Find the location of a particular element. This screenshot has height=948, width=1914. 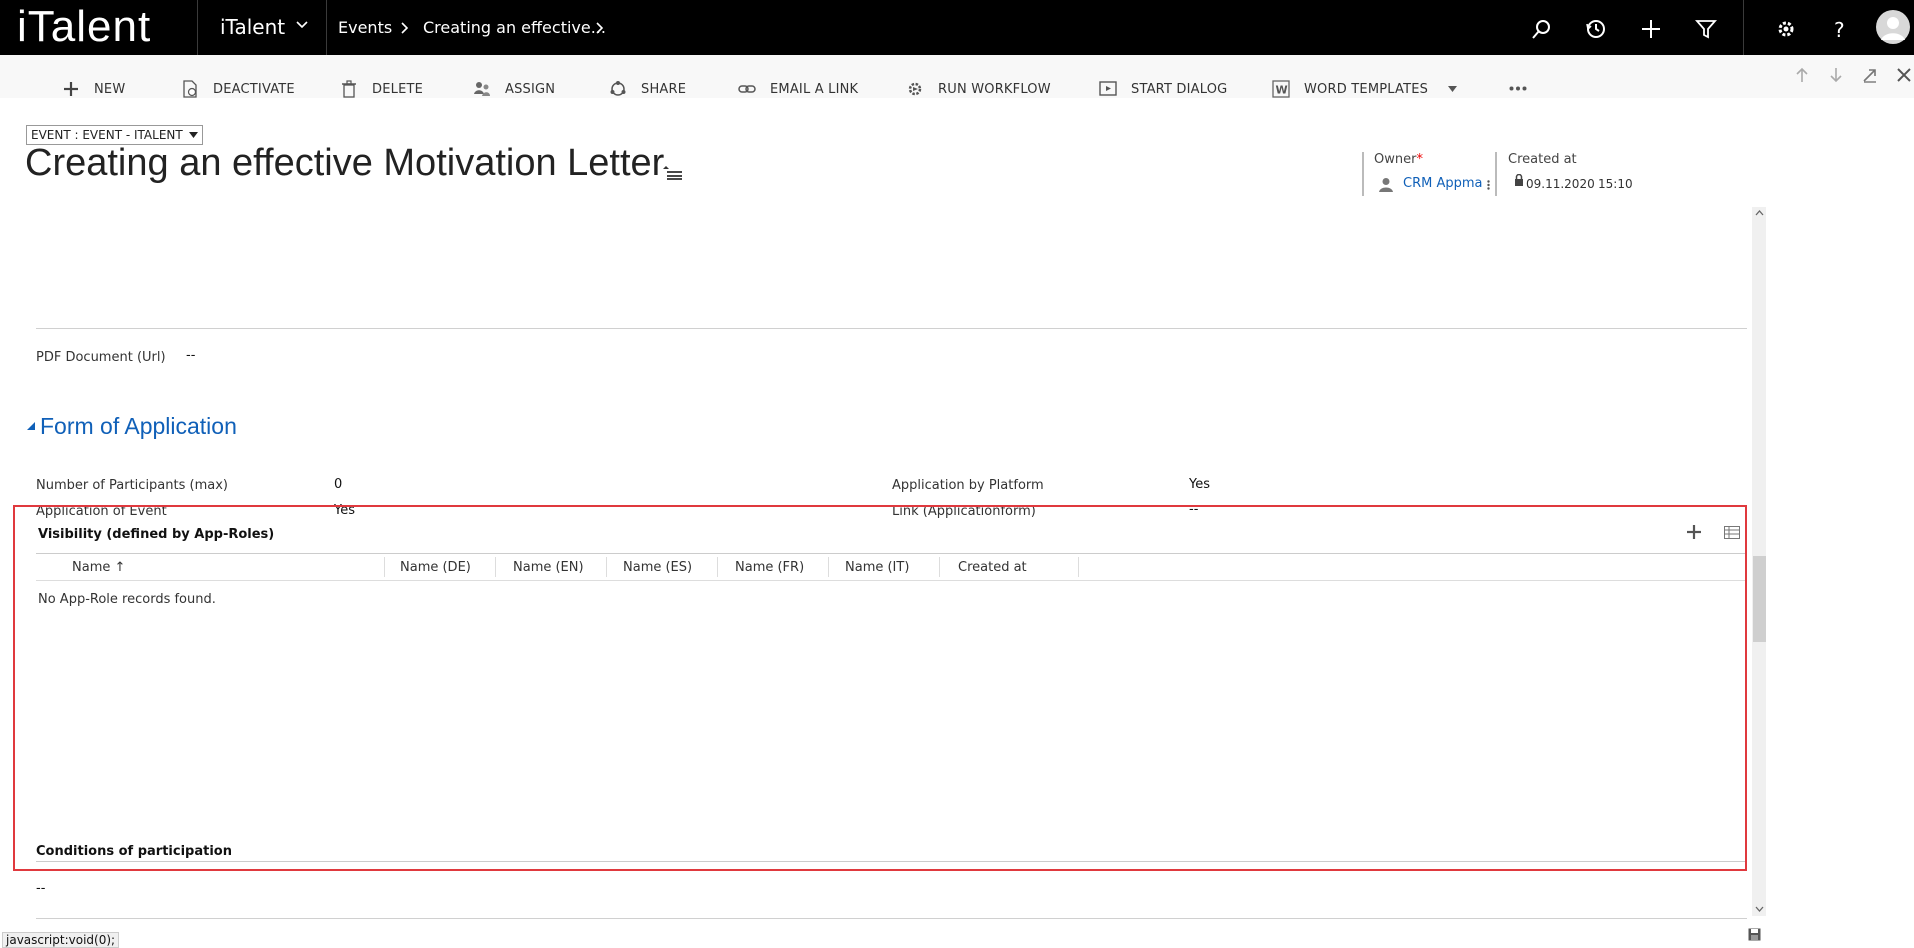

record-title: Creating an effective Motivation Letter is located at coordinates (345, 163).